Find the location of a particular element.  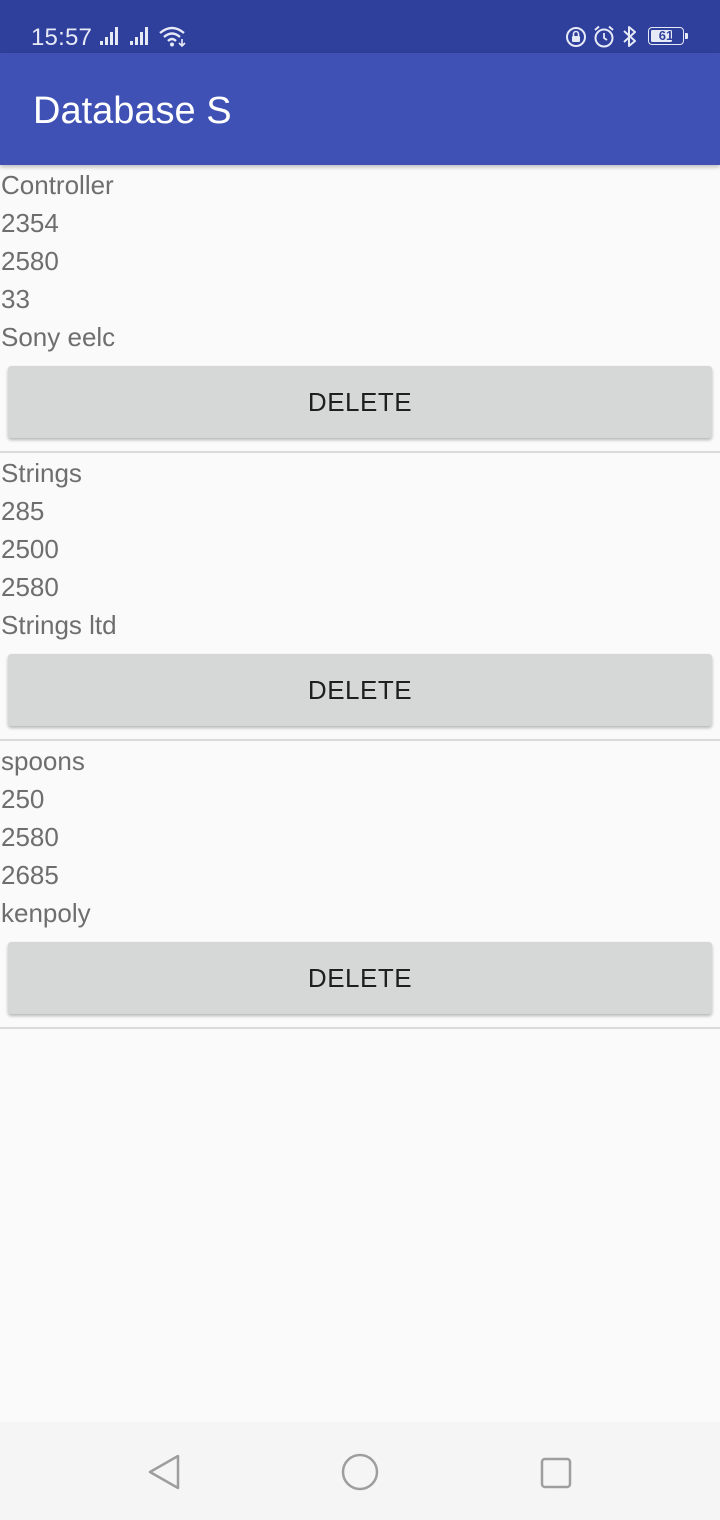

record-value: 33 is located at coordinates (15, 299).